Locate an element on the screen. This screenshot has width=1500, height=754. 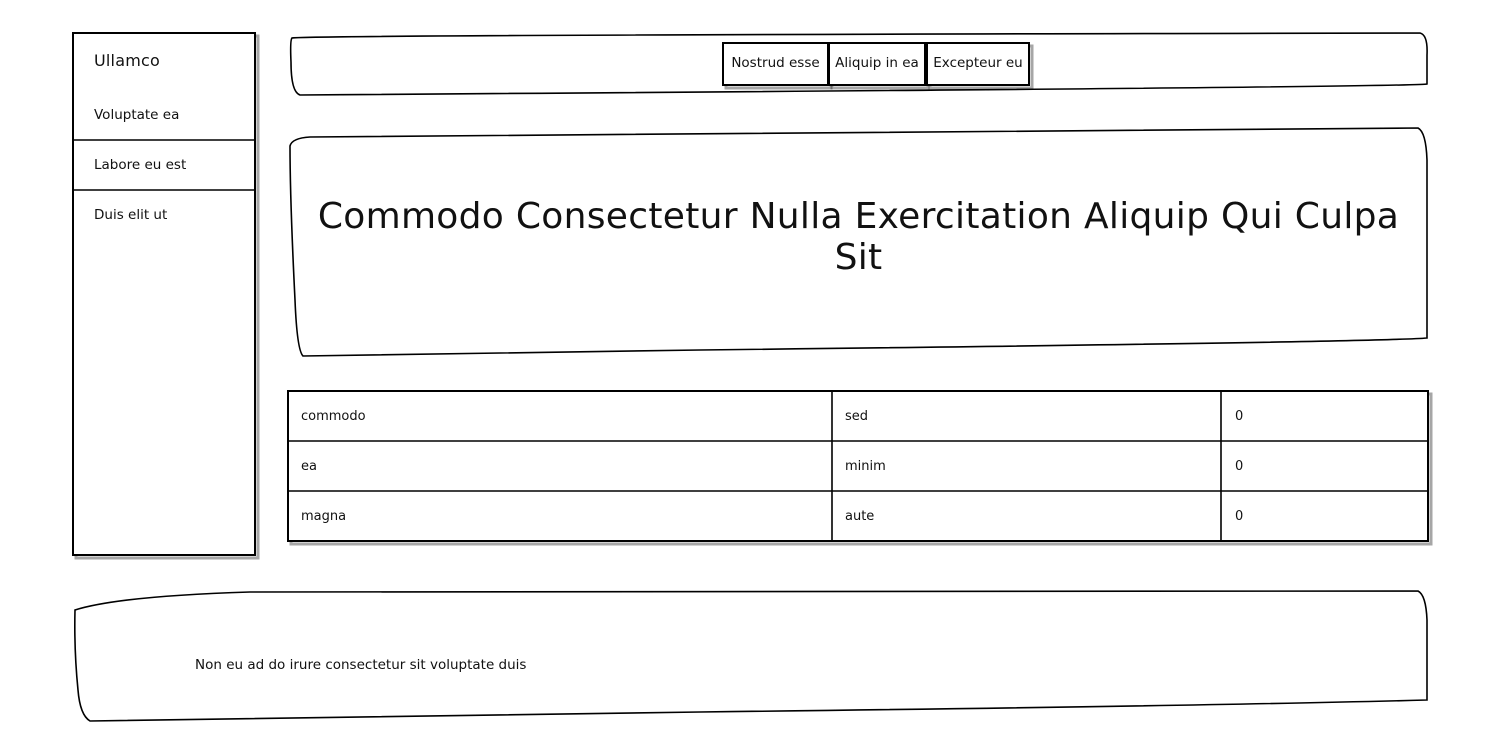
table-cell: minim is located at coordinates (865, 466).